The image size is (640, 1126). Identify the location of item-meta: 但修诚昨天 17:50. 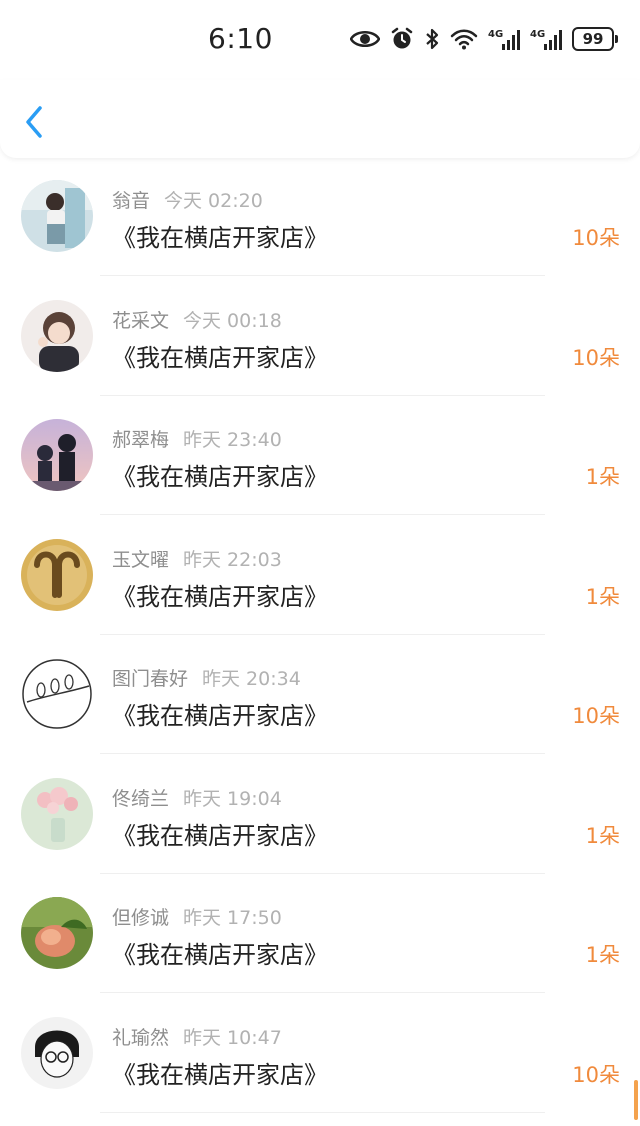
(197, 916).